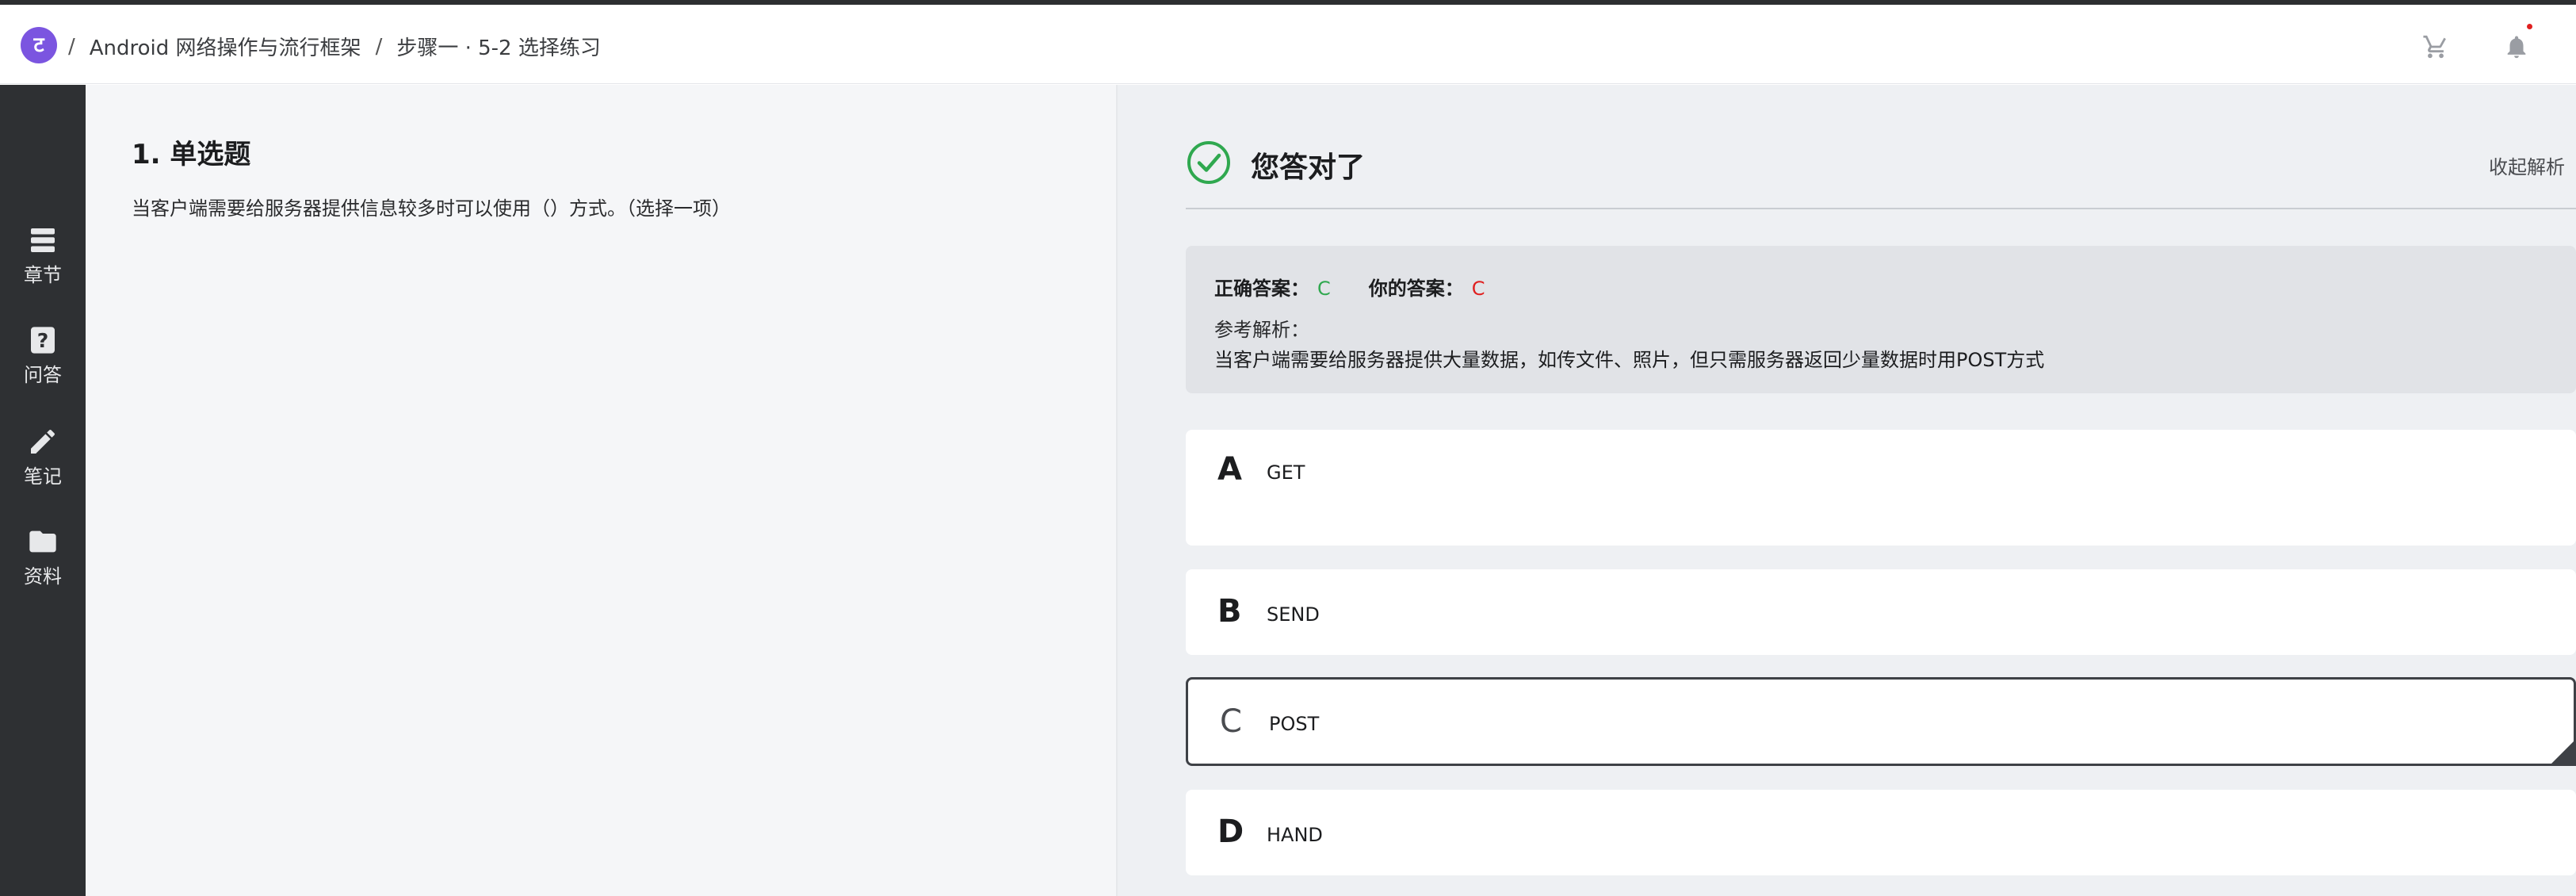 Image resolution: width=2576 pixels, height=896 pixels. I want to click on sidebar-item-notes: 笔记, so click(43, 457).